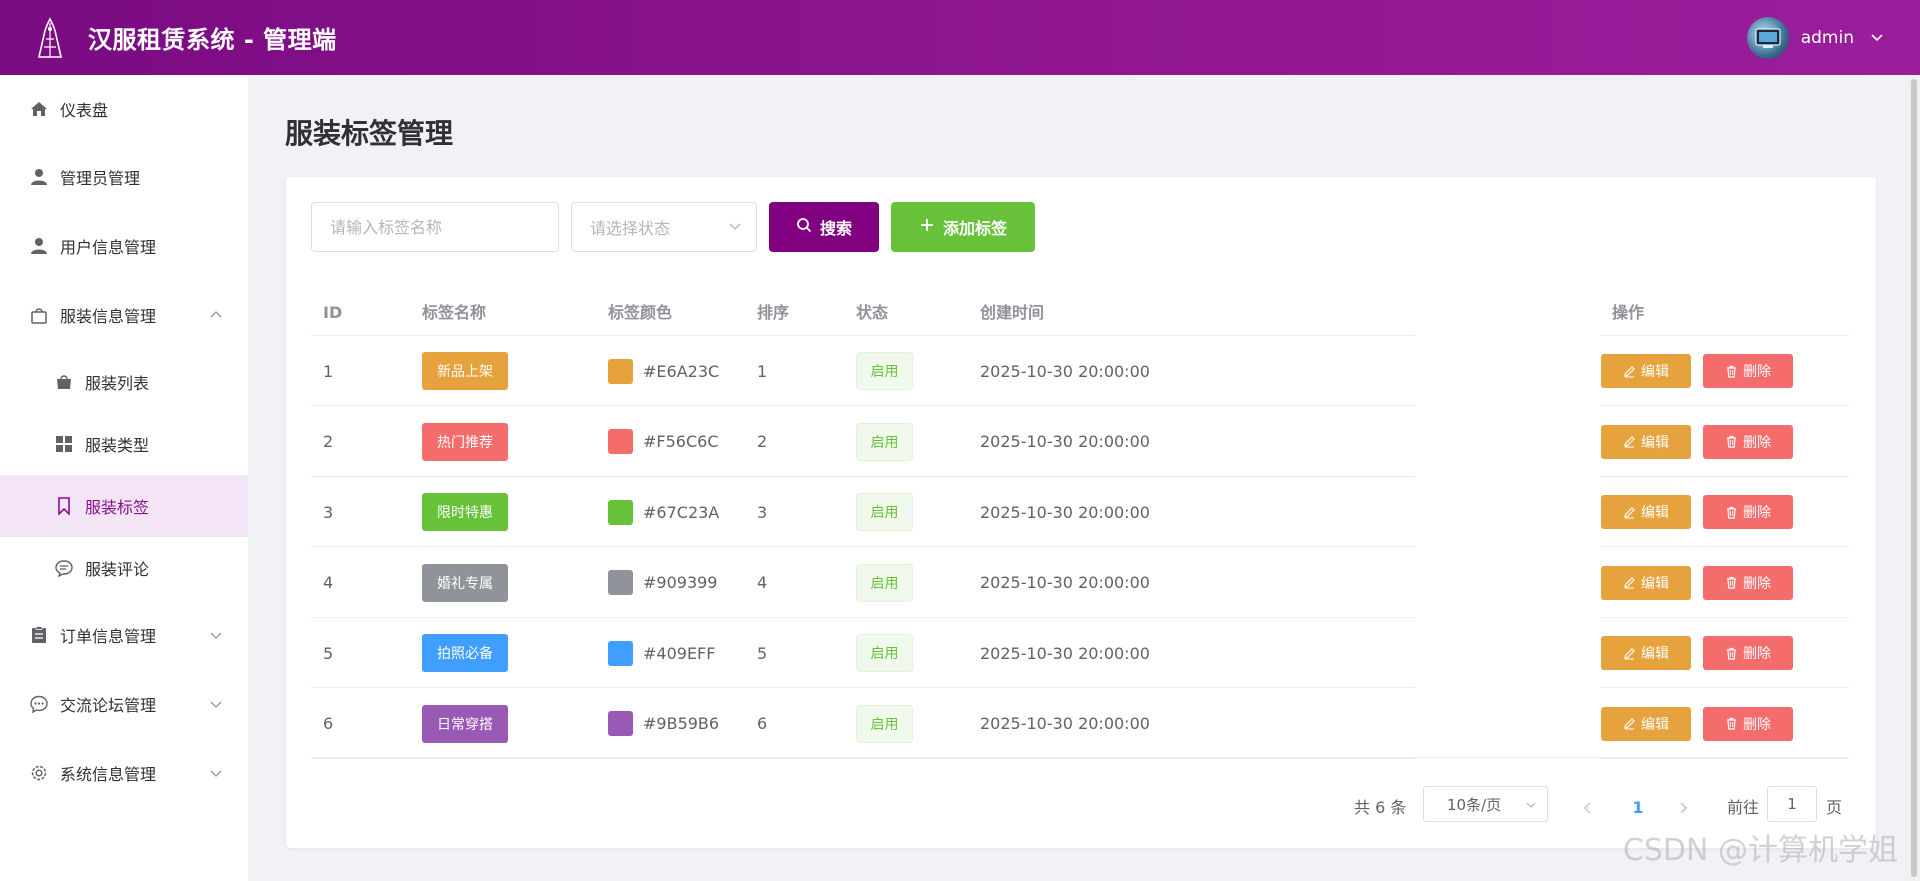  What do you see at coordinates (1080, 757) in the screenshot?
I see `divider` at bounding box center [1080, 757].